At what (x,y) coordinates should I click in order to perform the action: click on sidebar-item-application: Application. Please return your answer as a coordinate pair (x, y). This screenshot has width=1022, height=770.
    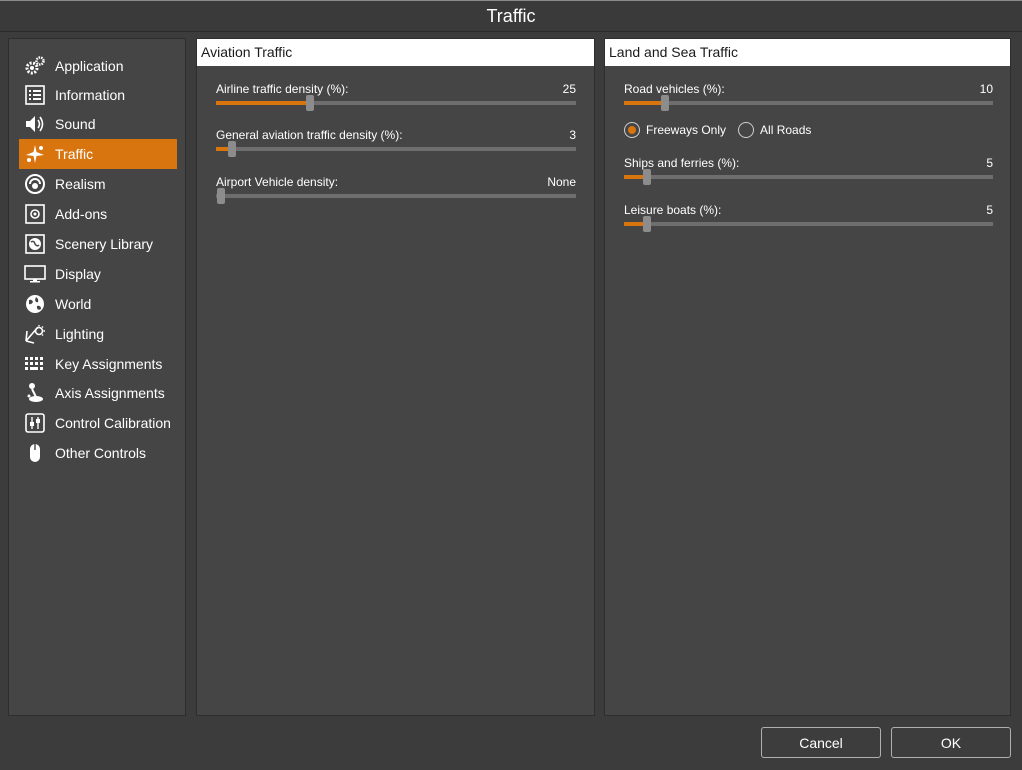
    Looking at the image, I should click on (98, 66).